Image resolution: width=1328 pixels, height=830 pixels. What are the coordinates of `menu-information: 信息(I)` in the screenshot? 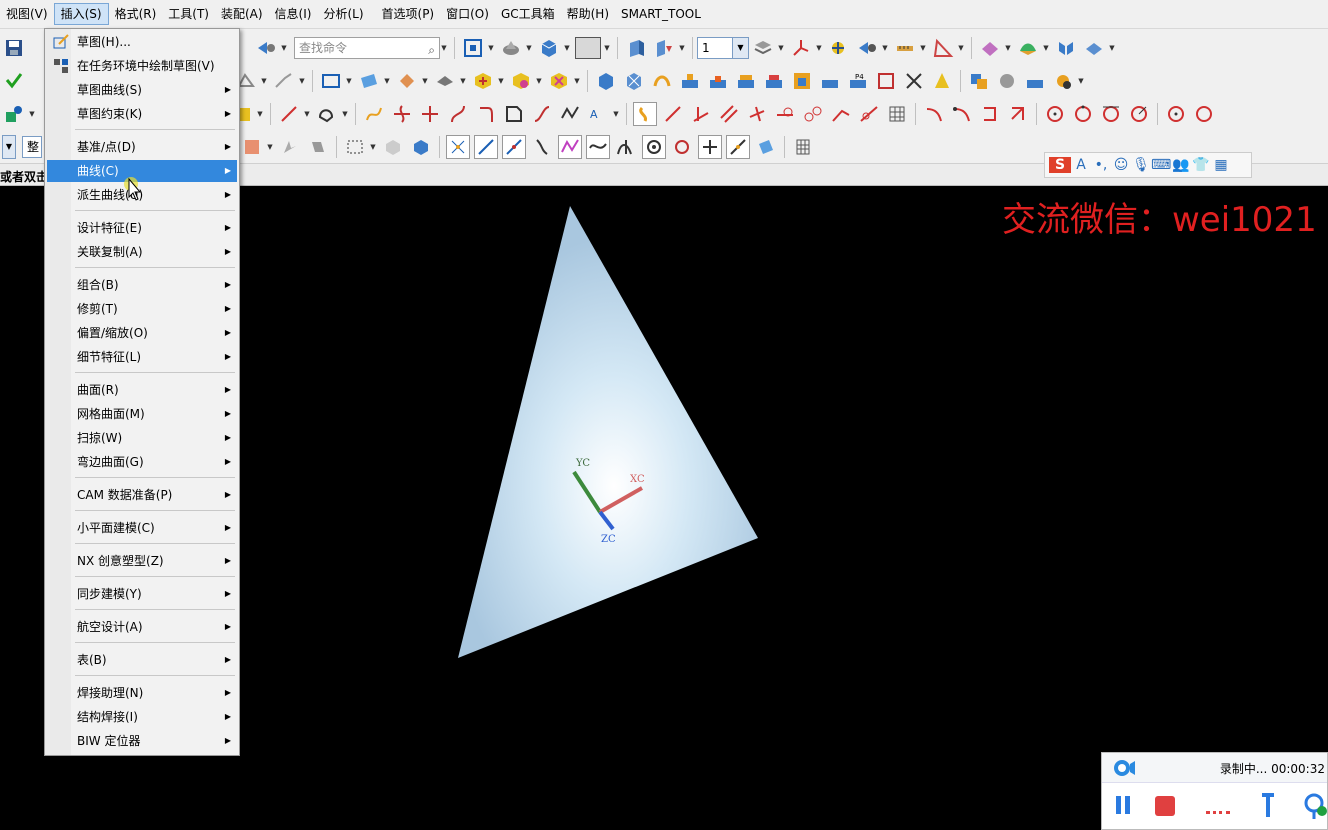 It's located at (293, 14).